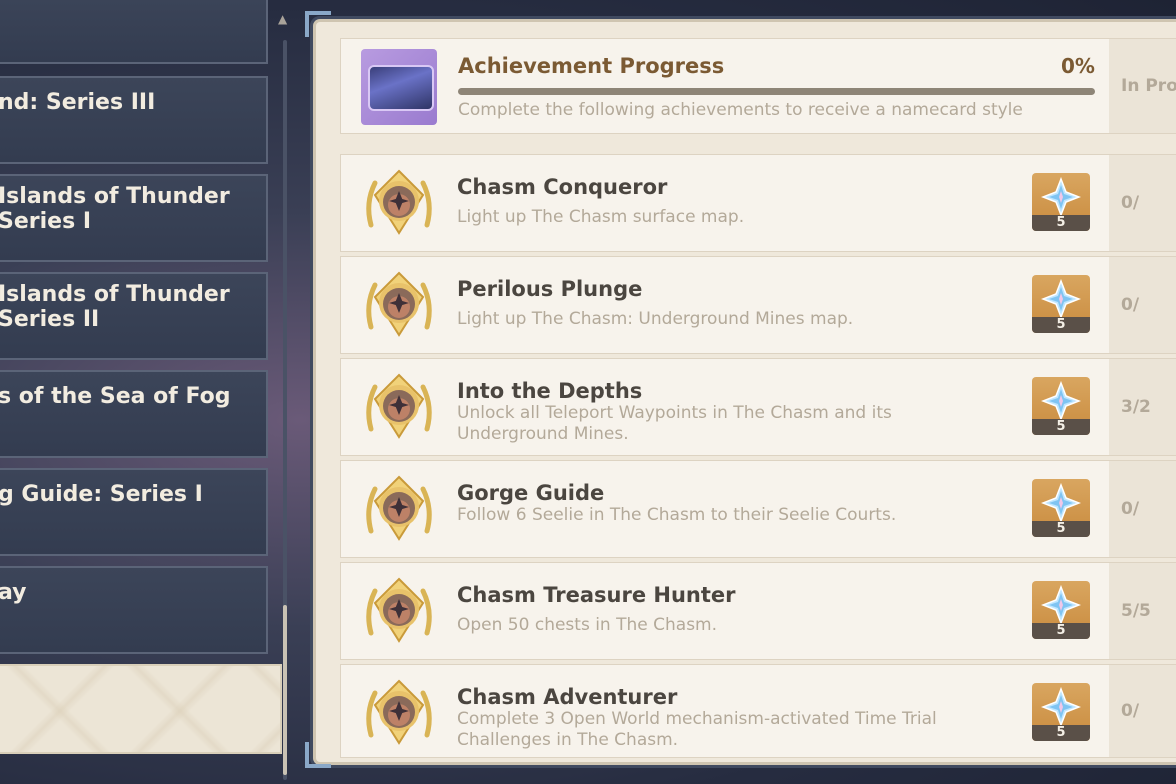 The height and width of the screenshot is (784, 1176). What do you see at coordinates (134, 316) in the screenshot?
I see `category-item: Islands of Thunder Series II` at bounding box center [134, 316].